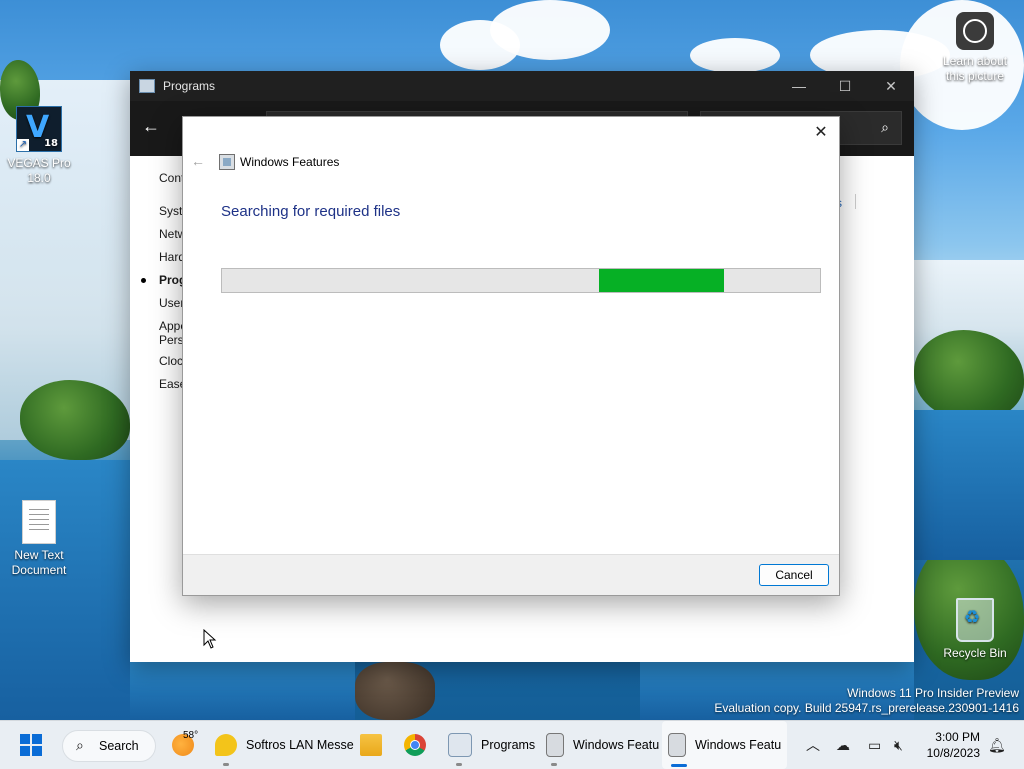  I want to click on maximize-button: ☐, so click(845, 86).